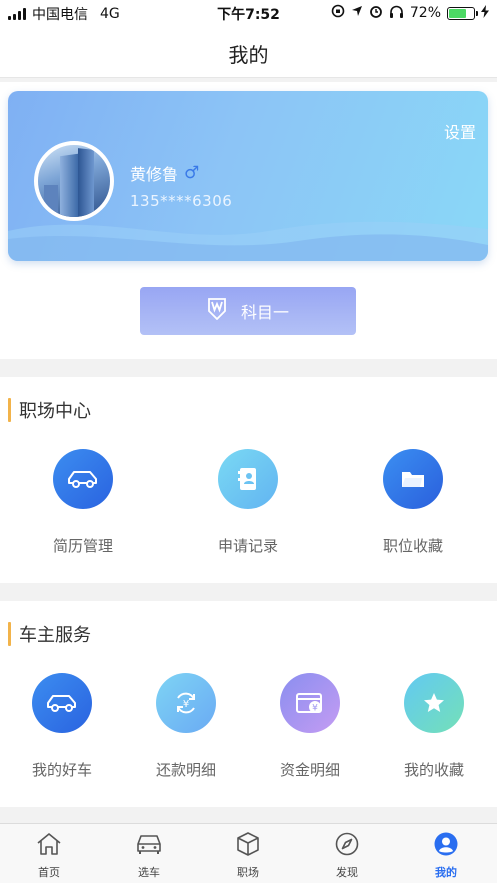 Image resolution: width=497 pixels, height=883 pixels. What do you see at coordinates (412, 546) in the screenshot?
I see `grid-item-label: 职位收藏` at bounding box center [412, 546].